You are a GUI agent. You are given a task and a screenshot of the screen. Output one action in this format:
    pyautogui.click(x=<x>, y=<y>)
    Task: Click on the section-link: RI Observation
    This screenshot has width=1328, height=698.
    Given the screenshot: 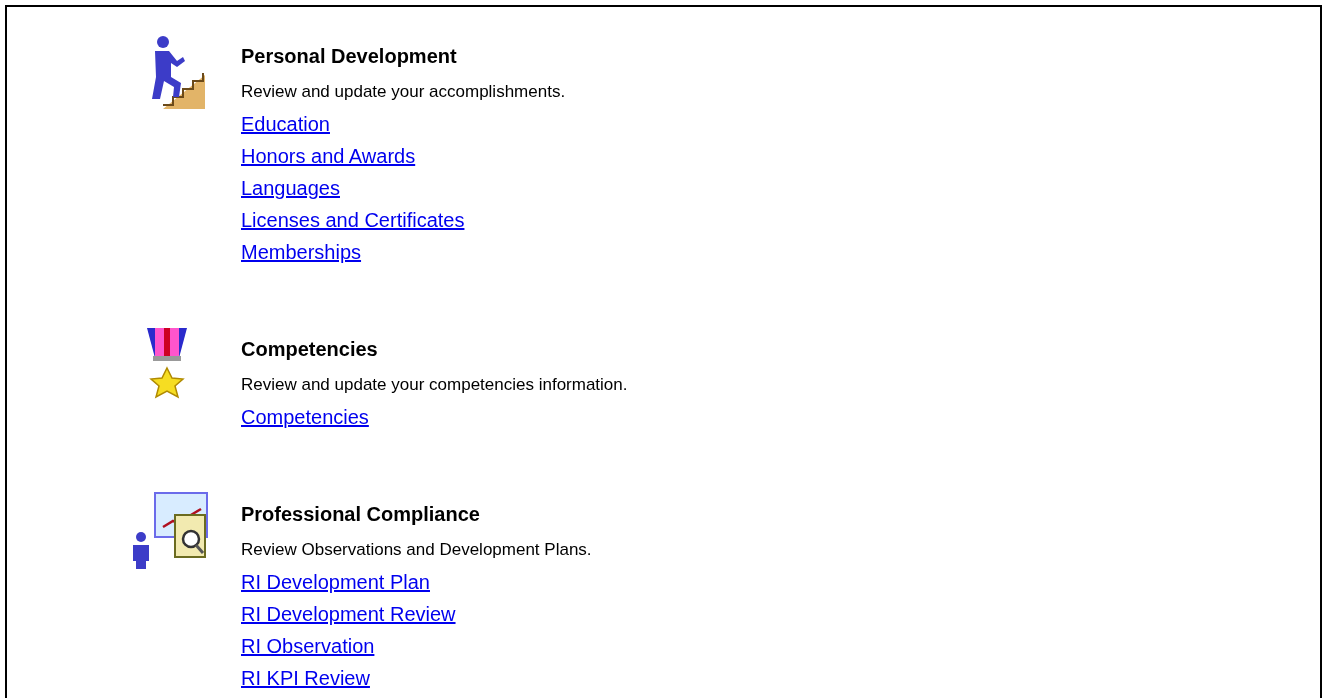 What is the action you would take?
    pyautogui.click(x=308, y=646)
    